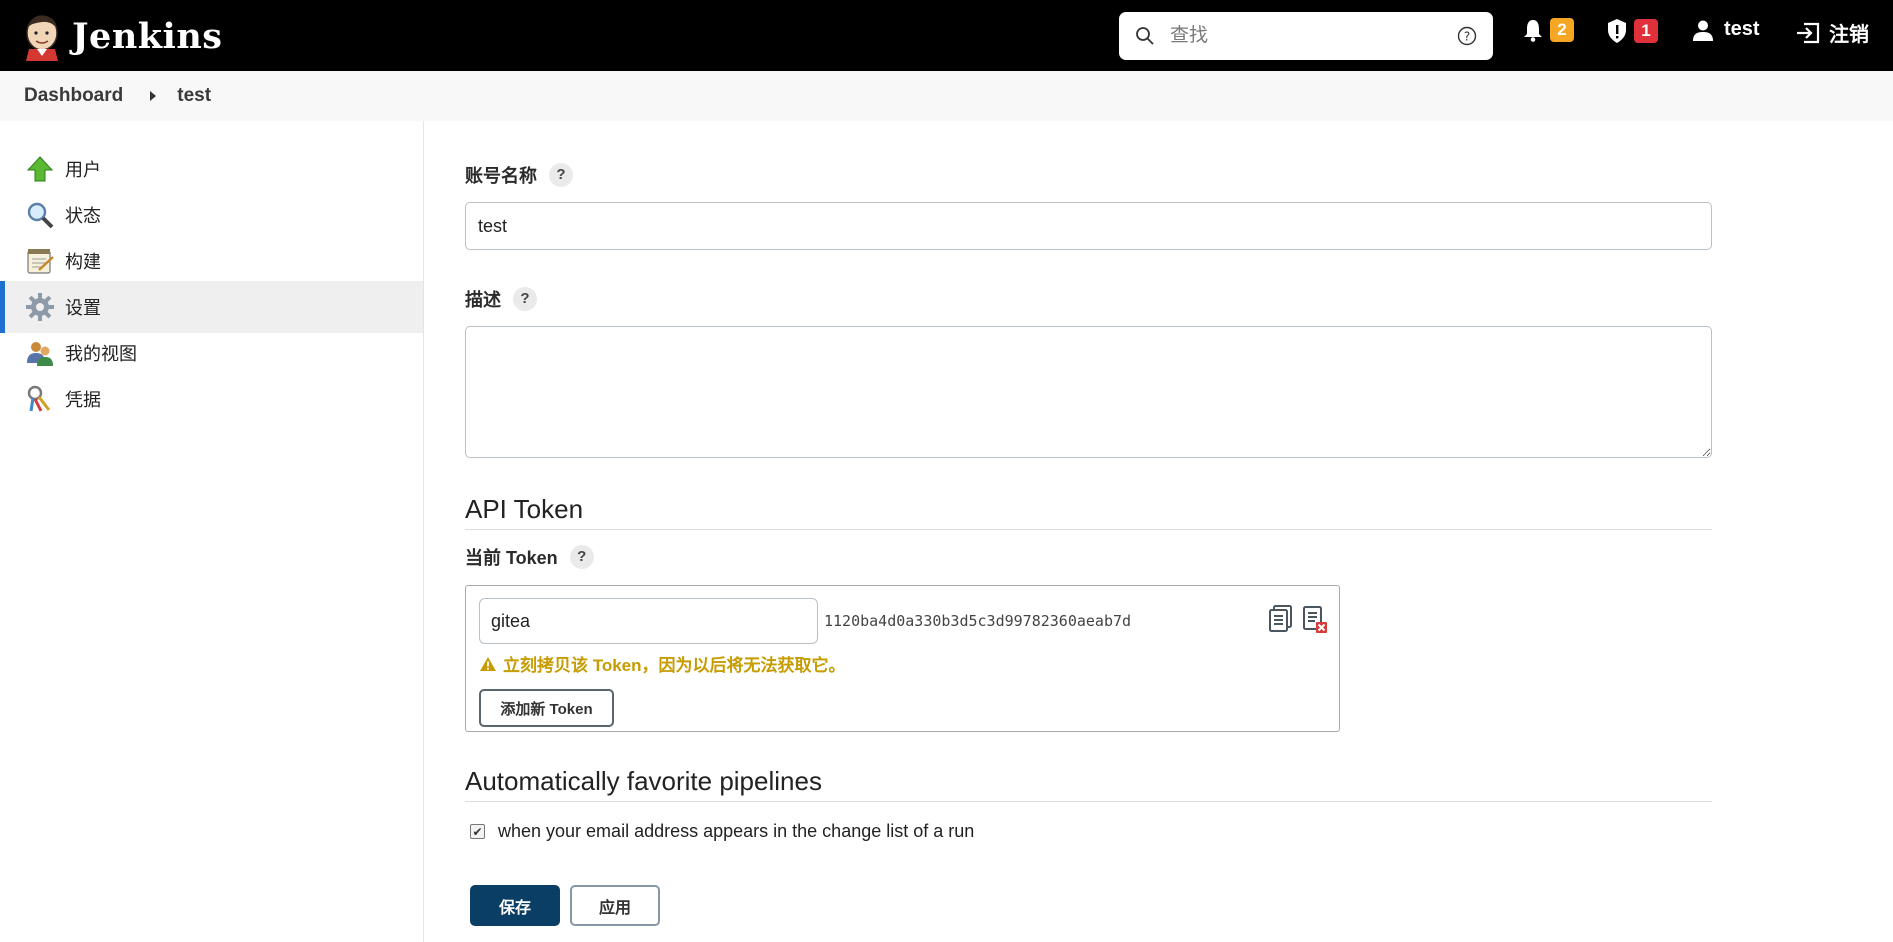 This screenshot has height=942, width=1893. I want to click on api-token-section-title: API Token, so click(1088, 512).